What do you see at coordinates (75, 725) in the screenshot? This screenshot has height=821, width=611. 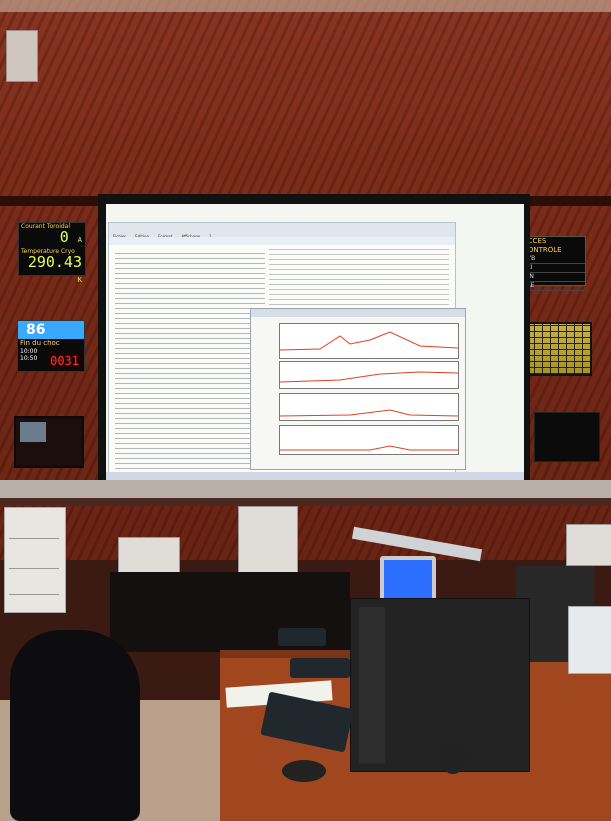 I see `office-chair` at bounding box center [75, 725].